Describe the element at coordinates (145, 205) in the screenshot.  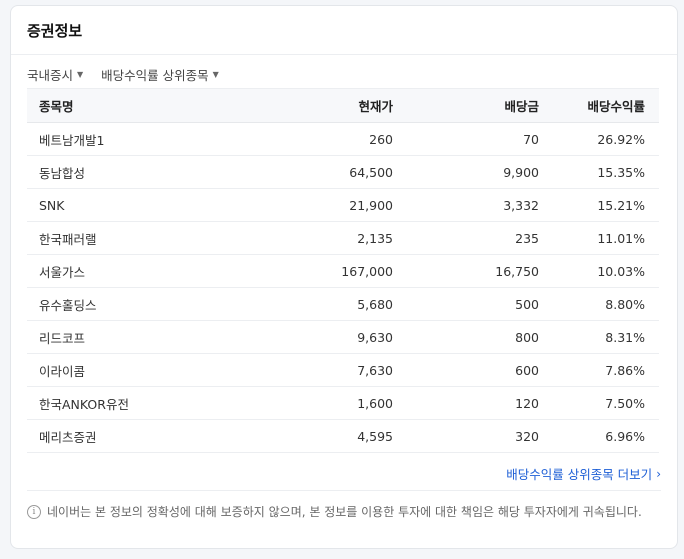
I see `stock-name: SNK` at that location.